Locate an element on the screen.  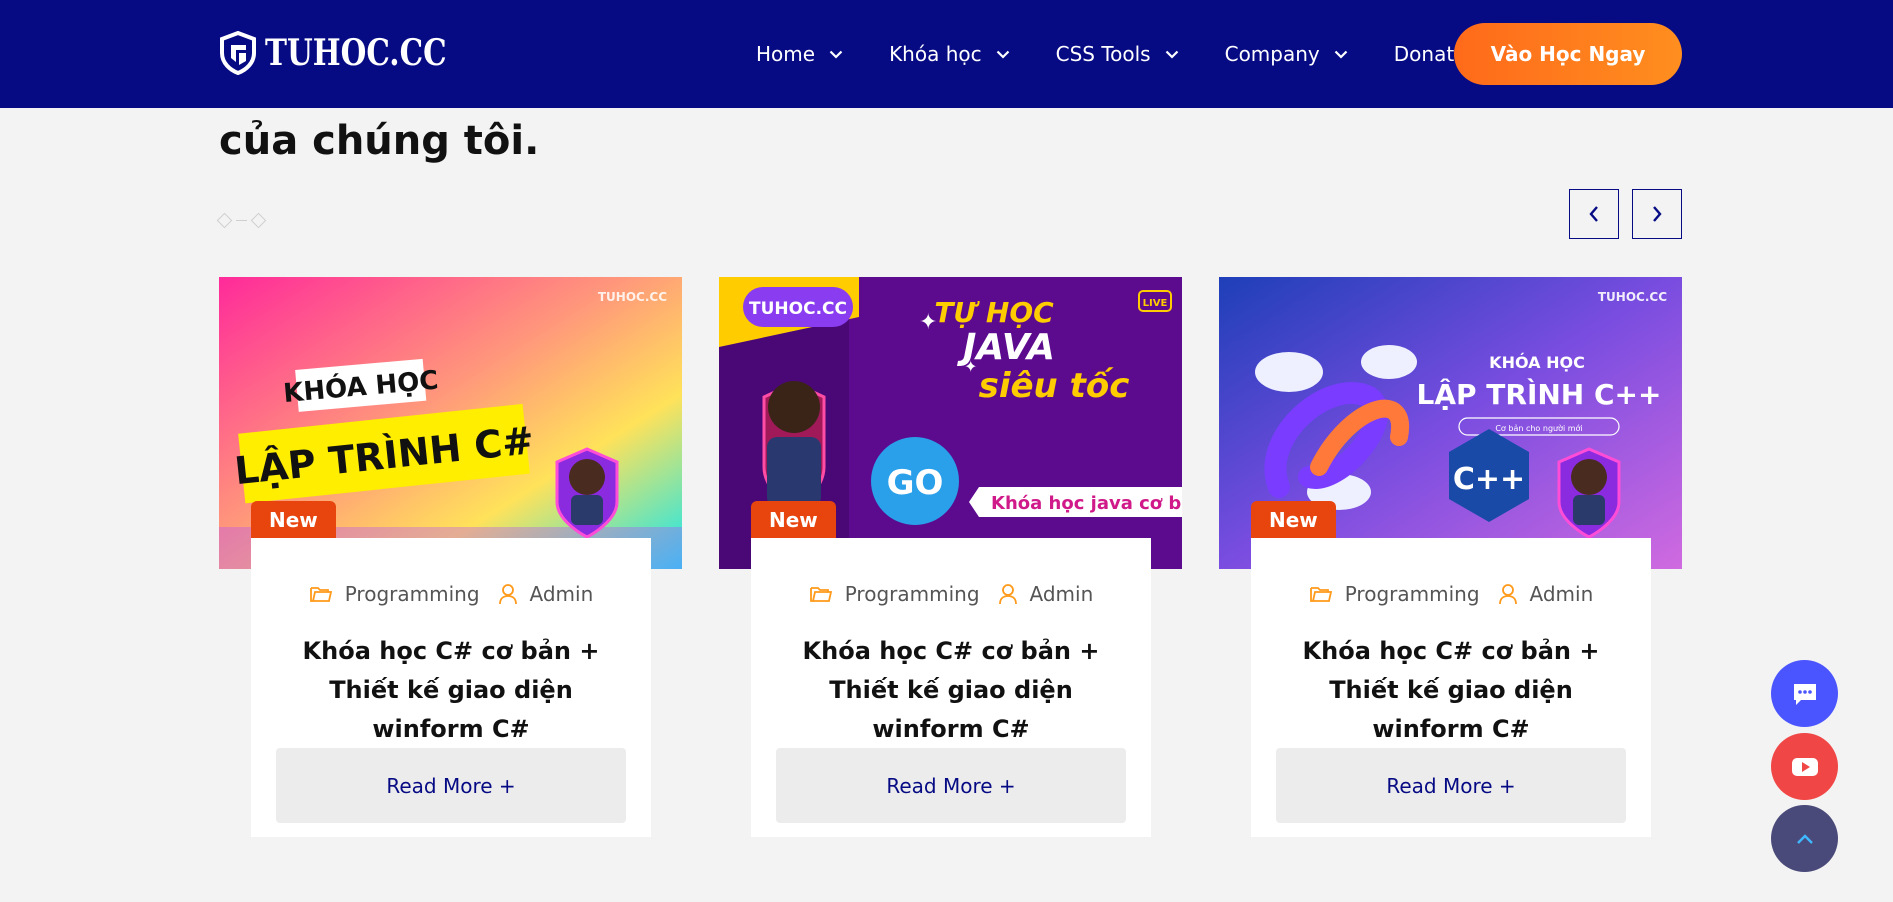
youtube-icon is located at coordinates (1804, 766).